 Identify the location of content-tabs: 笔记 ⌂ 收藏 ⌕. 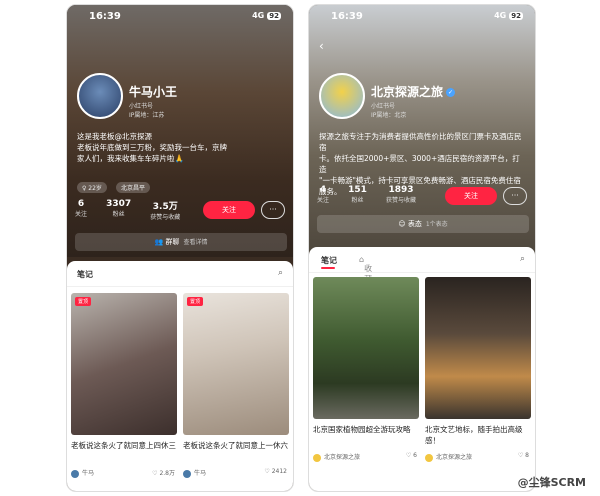
(422, 265).